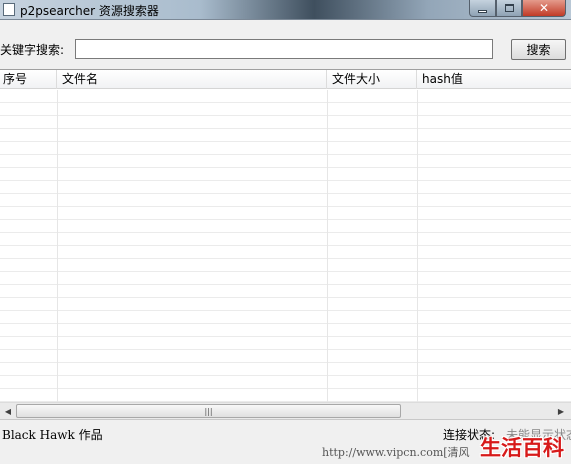 Image resolution: width=571 pixels, height=464 pixels. What do you see at coordinates (538, 49) in the screenshot?
I see `search-button: 搜索` at bounding box center [538, 49].